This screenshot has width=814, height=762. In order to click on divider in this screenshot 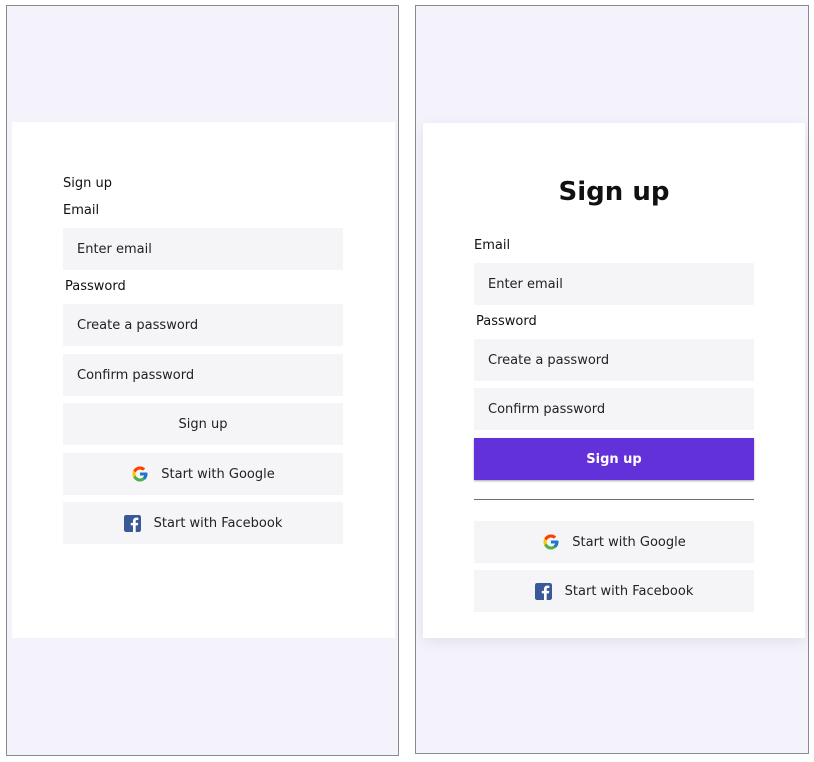, I will do `click(614, 499)`.